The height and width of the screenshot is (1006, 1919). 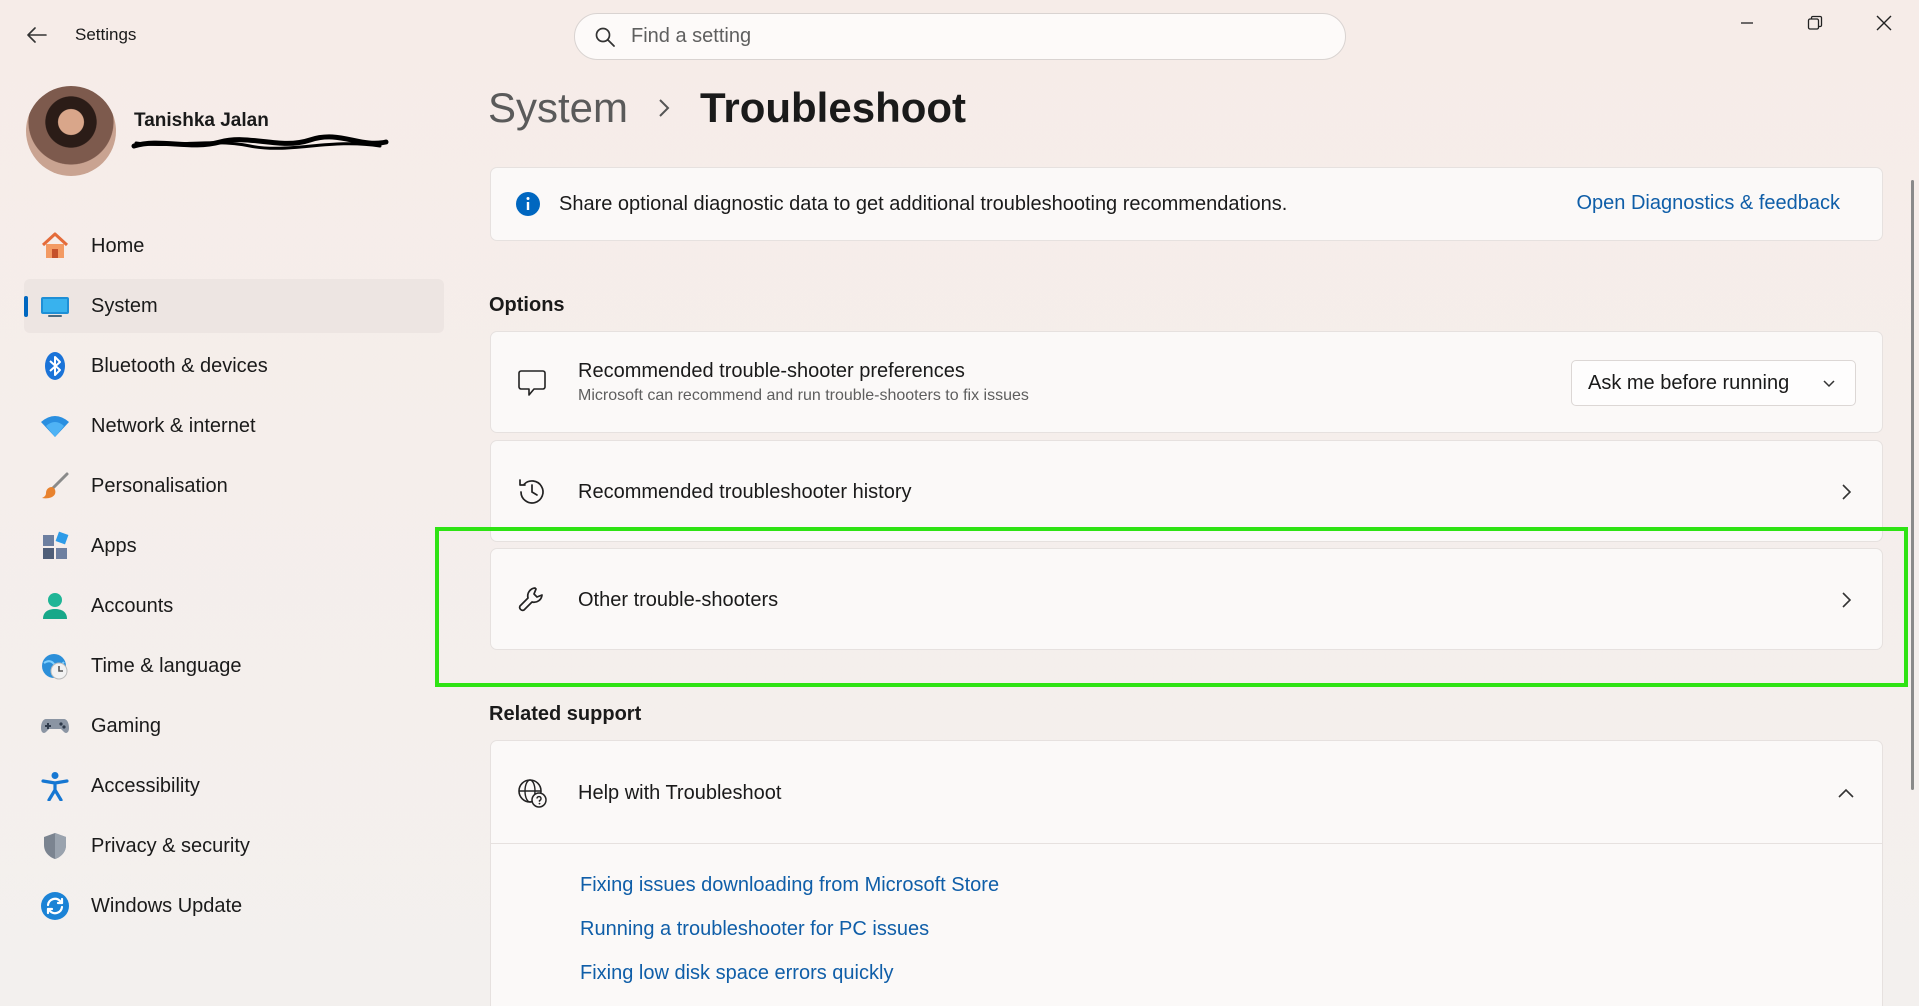 I want to click on update-icon, so click(x=55, y=906).